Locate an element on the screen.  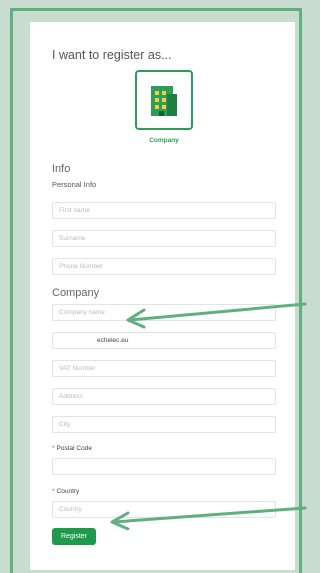
redacted-area is located at coordinates (73, 340).